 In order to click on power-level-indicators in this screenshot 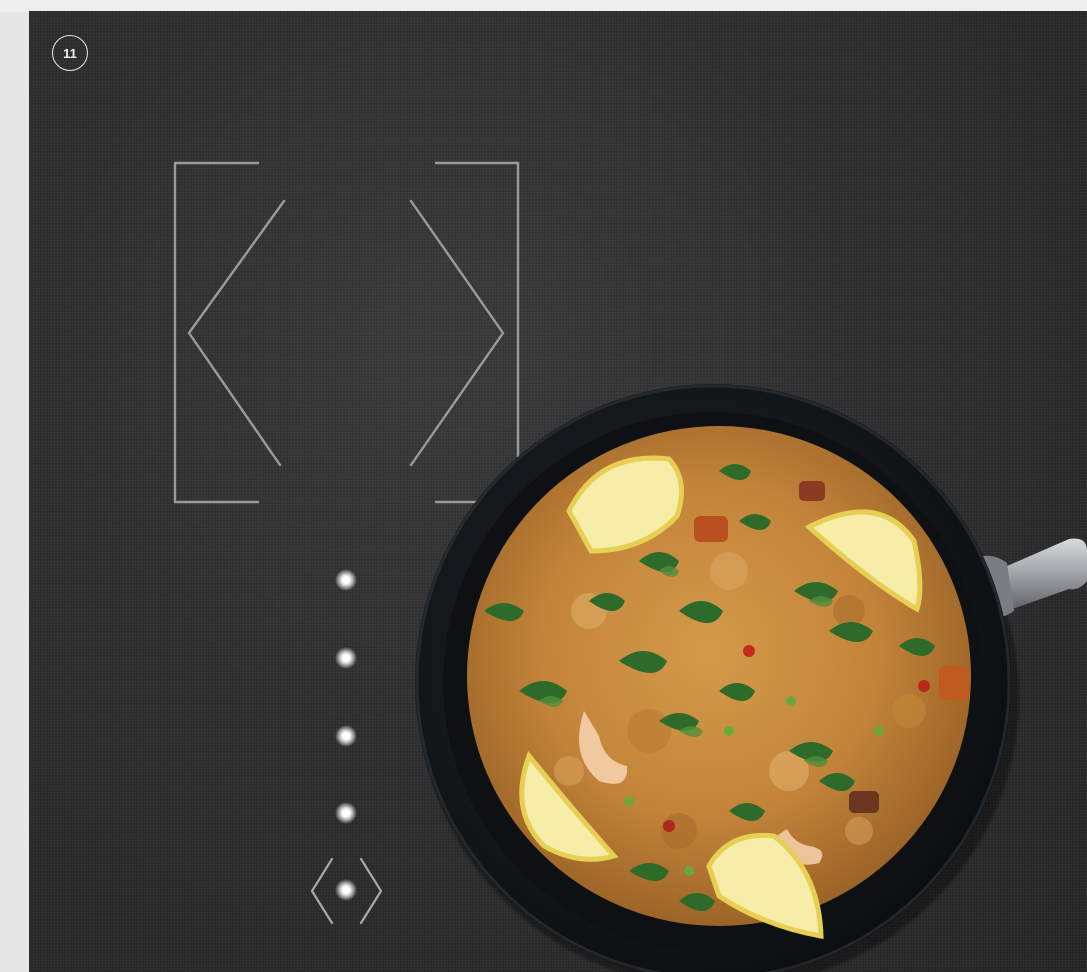, I will do `click(346, 735)`.